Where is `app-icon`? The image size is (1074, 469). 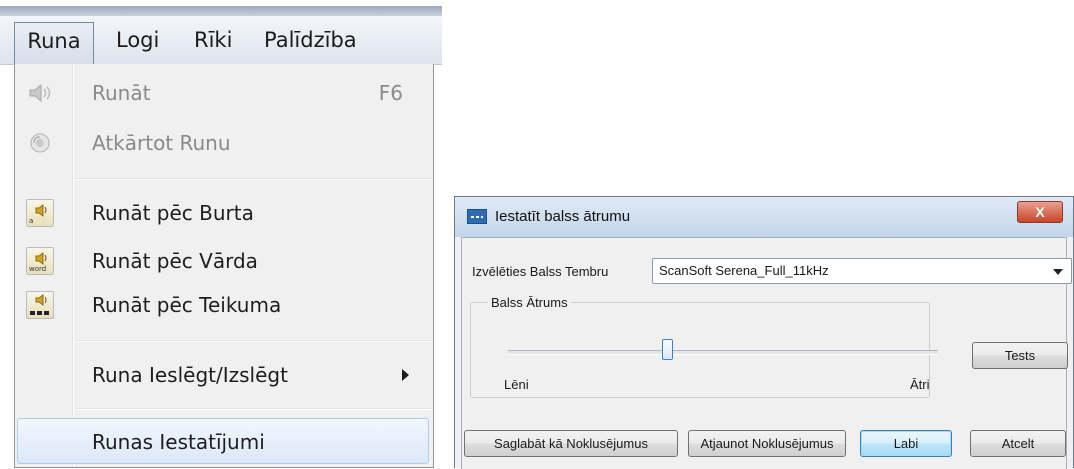 app-icon is located at coordinates (477, 216).